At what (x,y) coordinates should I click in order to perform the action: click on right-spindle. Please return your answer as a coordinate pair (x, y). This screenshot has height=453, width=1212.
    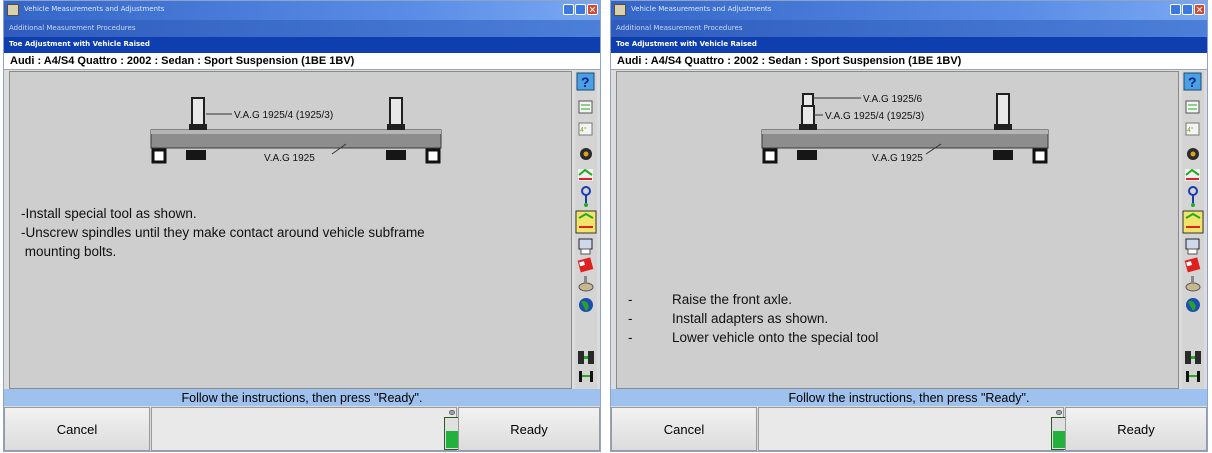
    Looking at the image, I should click on (1003, 110).